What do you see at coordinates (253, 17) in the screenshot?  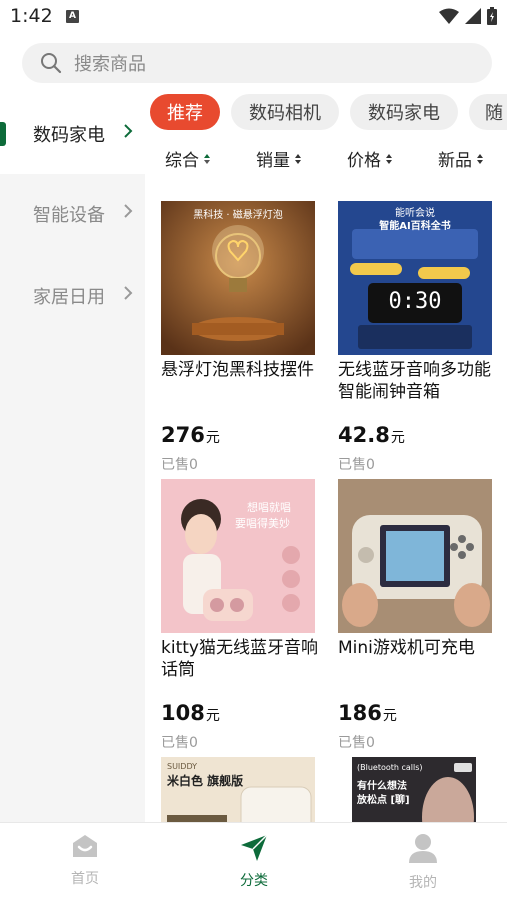 I see `status-bar: 1:42 A` at bounding box center [253, 17].